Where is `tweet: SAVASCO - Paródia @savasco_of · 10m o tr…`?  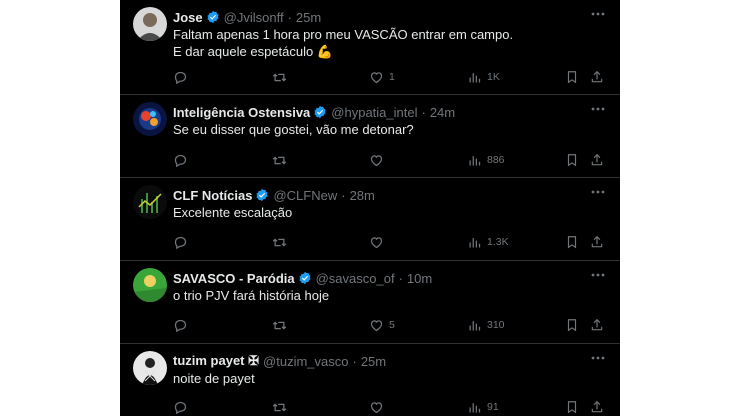
tweet: SAVASCO - Paródia @savasco_of · 10m o tr… is located at coordinates (370, 302).